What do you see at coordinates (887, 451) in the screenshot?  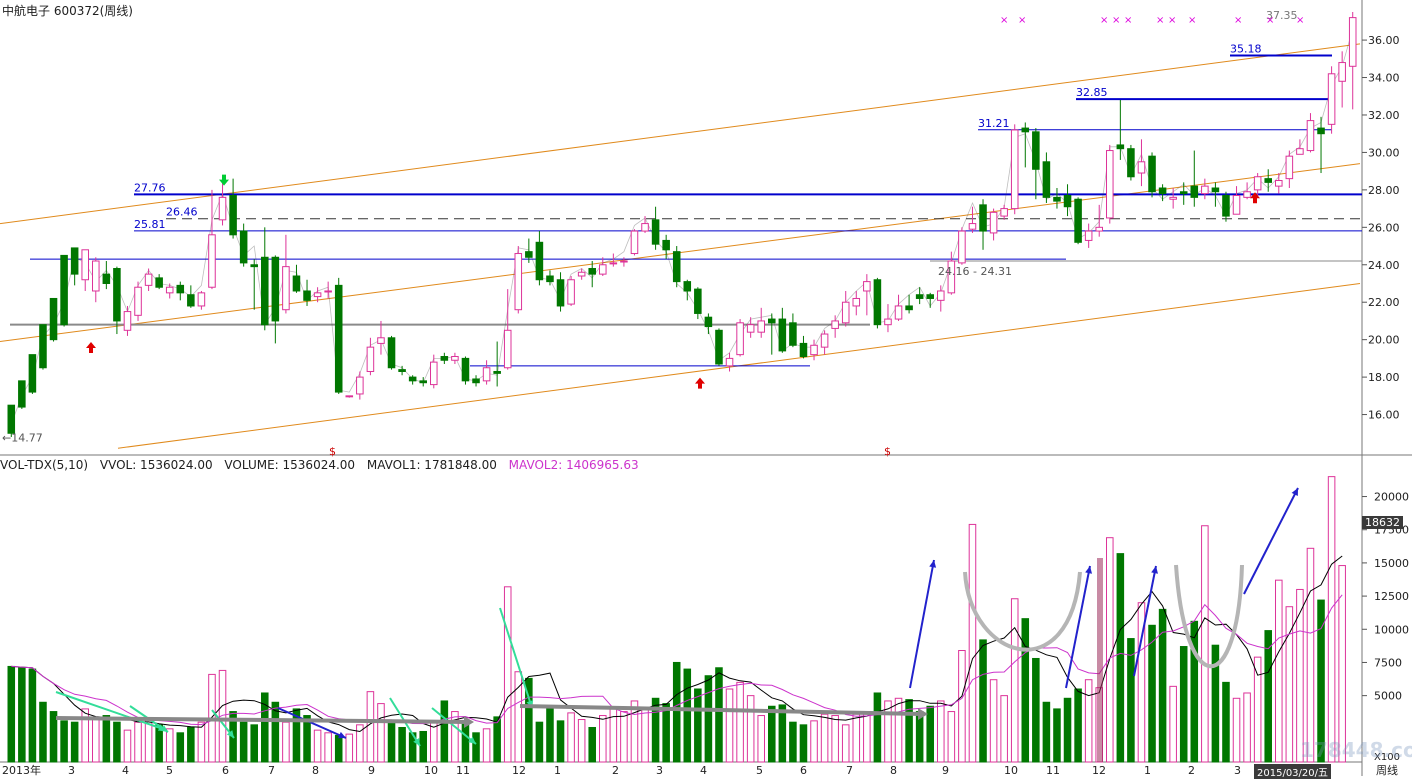 I see `dividend-marker-icon: $` at bounding box center [887, 451].